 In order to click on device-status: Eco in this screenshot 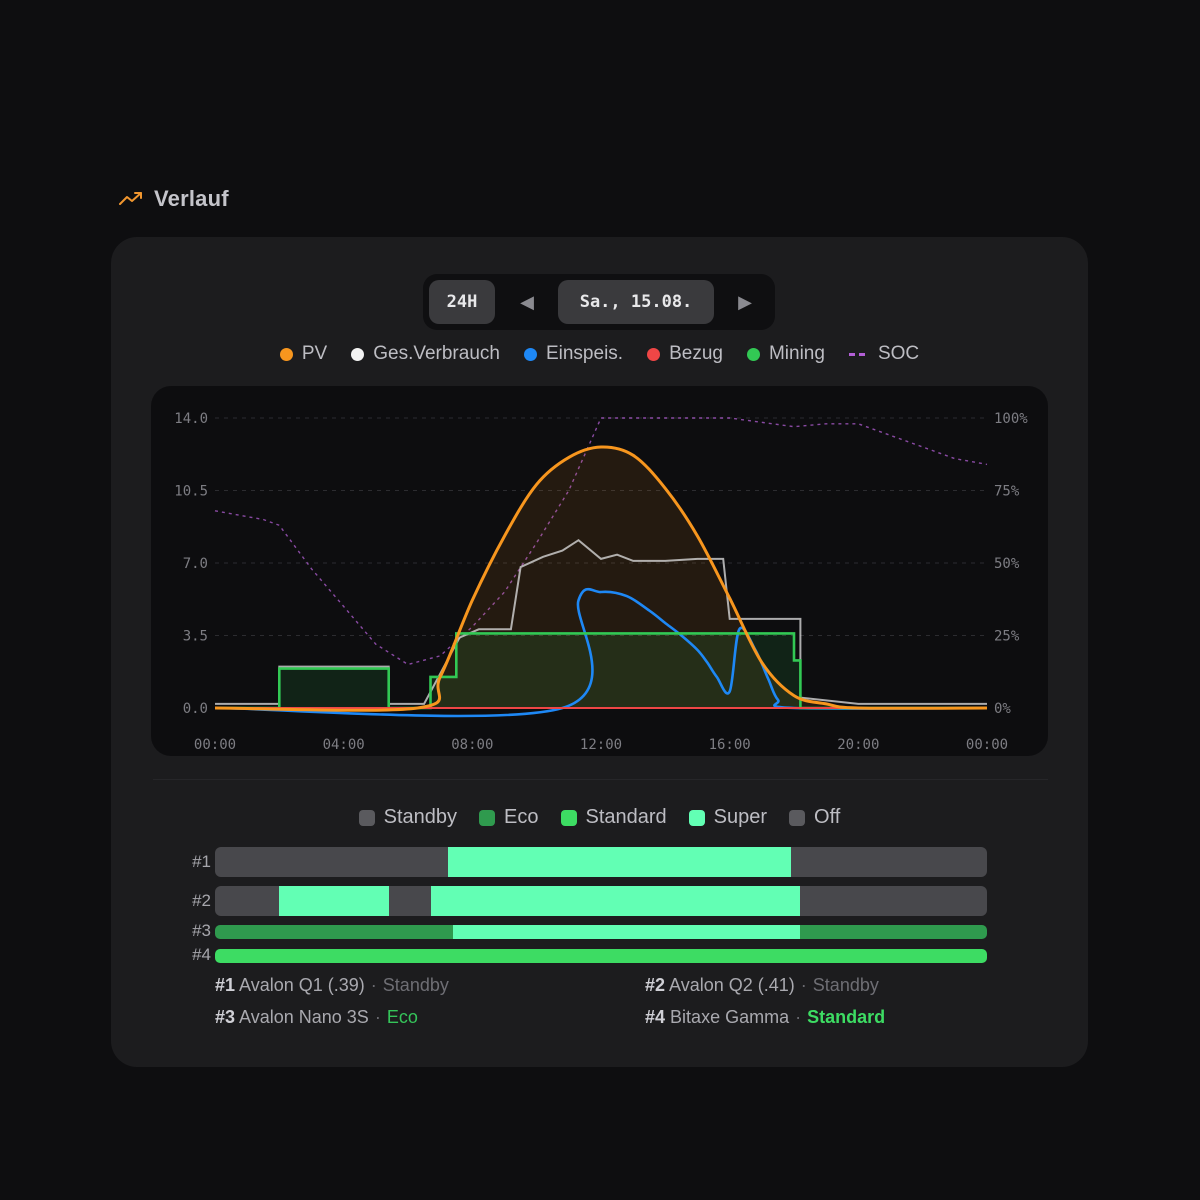, I will do `click(402, 1017)`.